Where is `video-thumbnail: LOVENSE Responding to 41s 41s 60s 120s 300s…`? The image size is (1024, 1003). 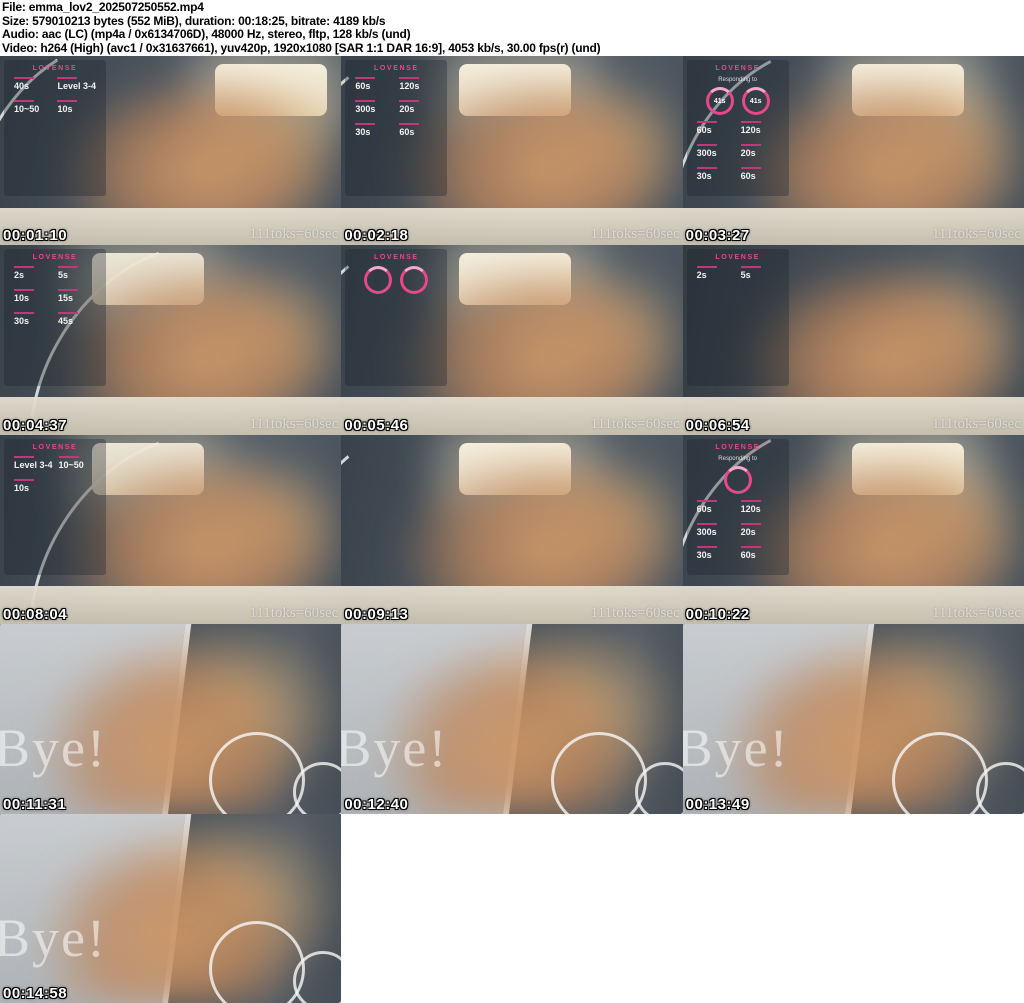 video-thumbnail: LOVENSE Responding to 41s 41s 60s 120s 300s… is located at coordinates (853, 151).